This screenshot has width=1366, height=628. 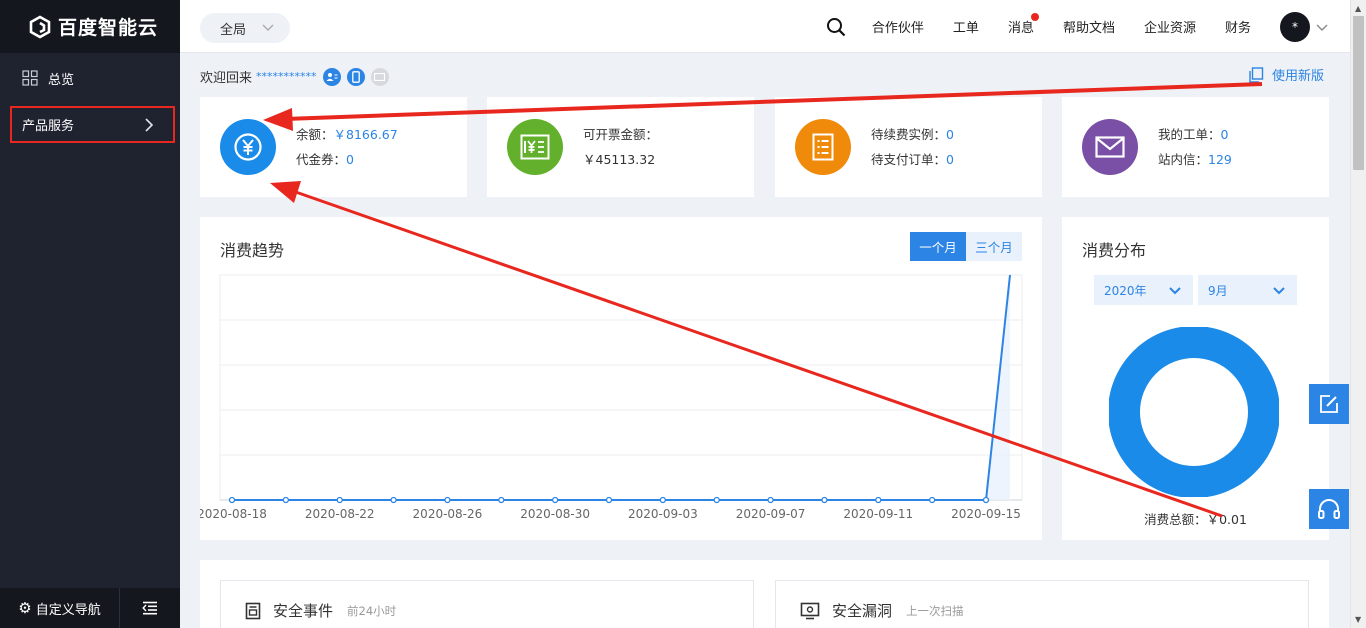 What do you see at coordinates (862, 611) in the screenshot?
I see `security-vulnerabilities-title: 安全漏洞` at bounding box center [862, 611].